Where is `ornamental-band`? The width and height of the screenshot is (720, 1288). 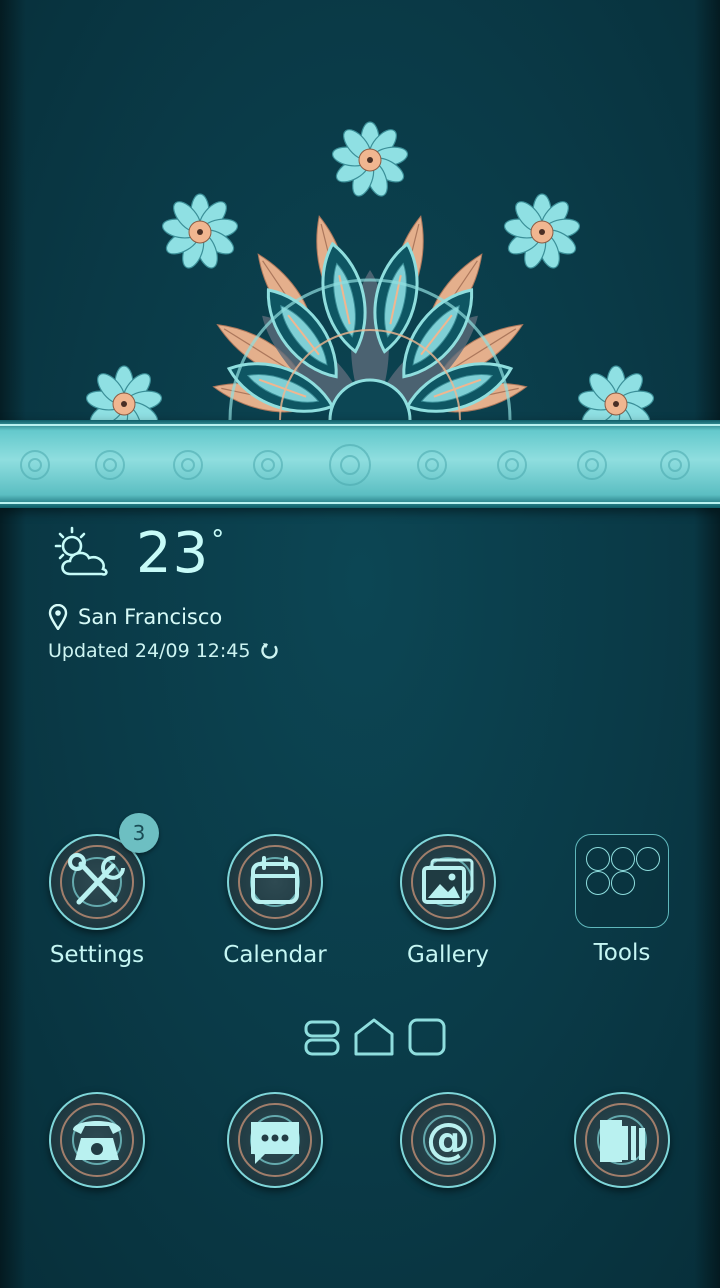
ornamental-band is located at coordinates (360, 464).